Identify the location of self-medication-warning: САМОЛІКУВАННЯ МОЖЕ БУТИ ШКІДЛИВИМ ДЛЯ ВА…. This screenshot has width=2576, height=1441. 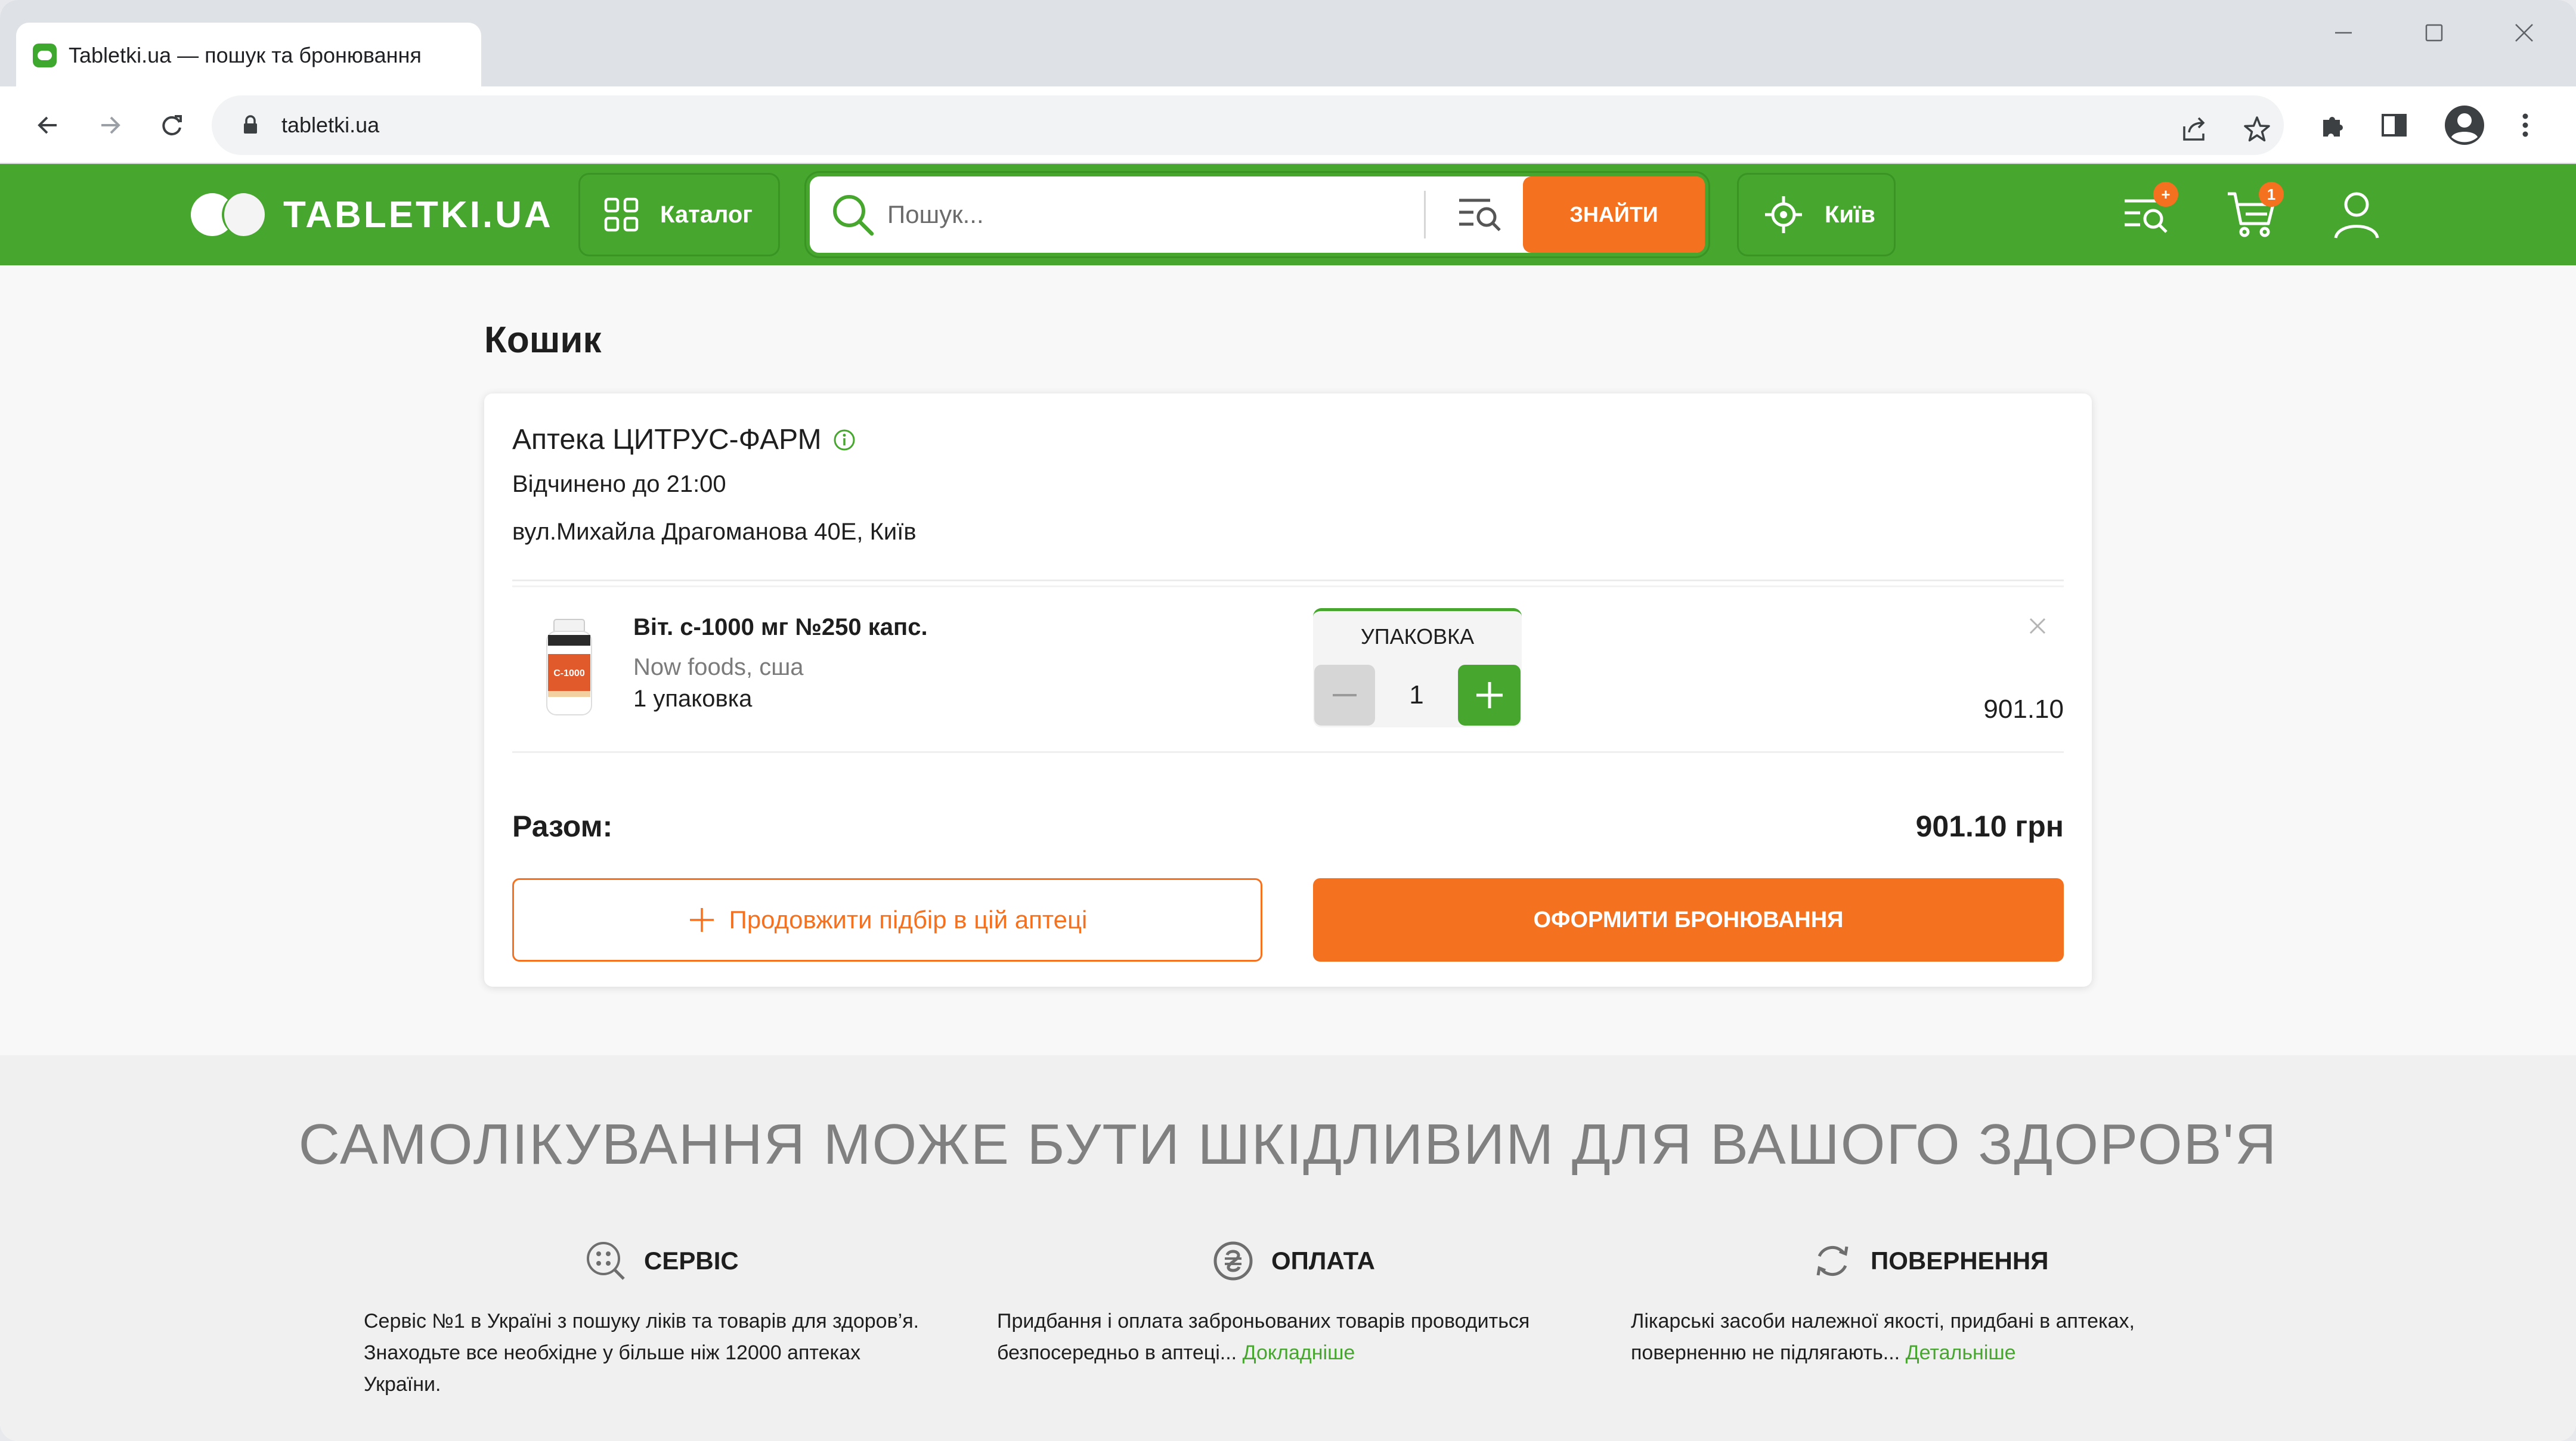
(1288, 1144).